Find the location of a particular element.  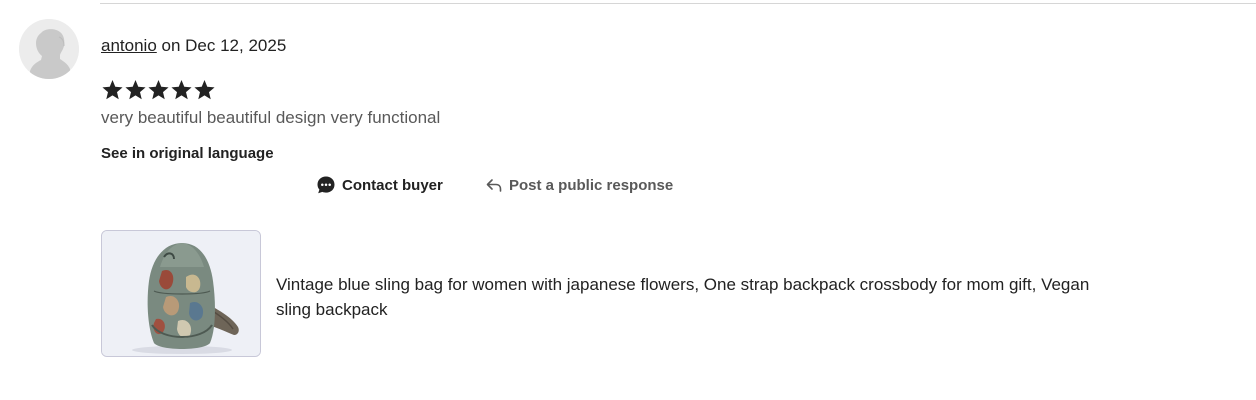

product-thumbnail is located at coordinates (181, 293).